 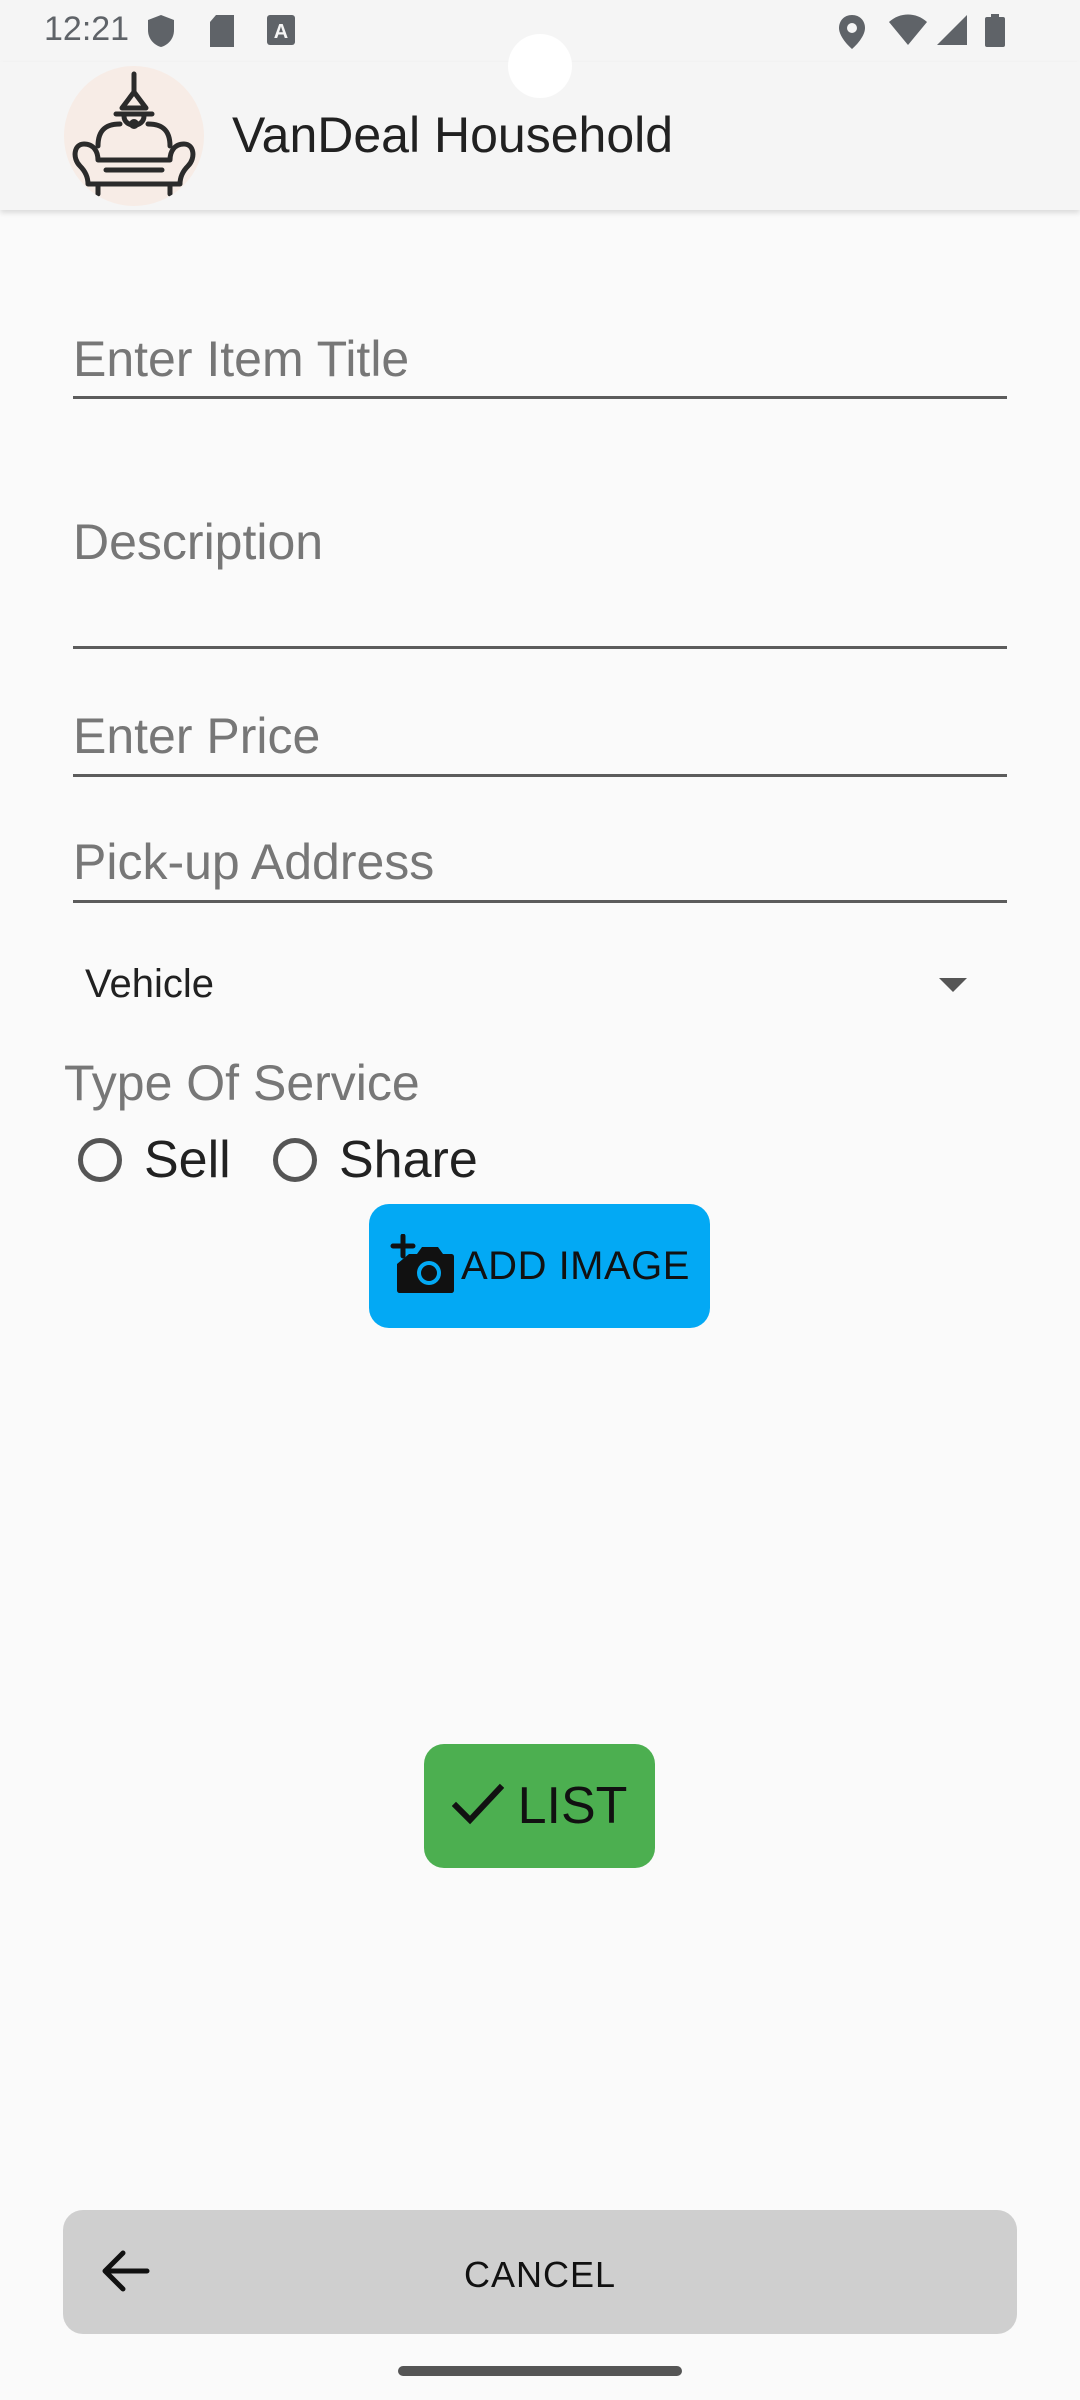 I want to click on wifi-icon, so click(x=908, y=32).